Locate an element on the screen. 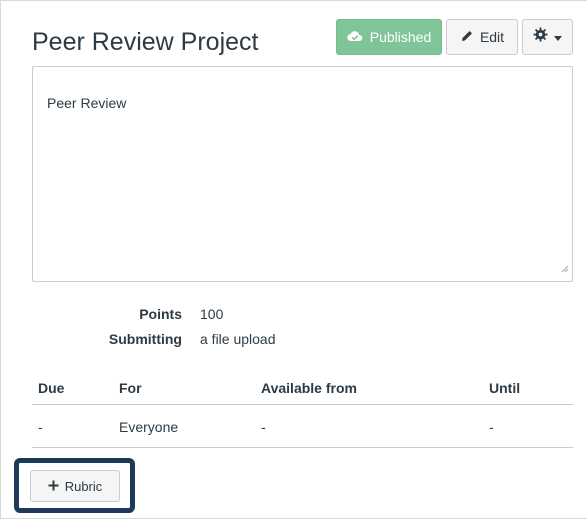 This screenshot has height=519, width=587. column-header-due: Due is located at coordinates (51, 388).